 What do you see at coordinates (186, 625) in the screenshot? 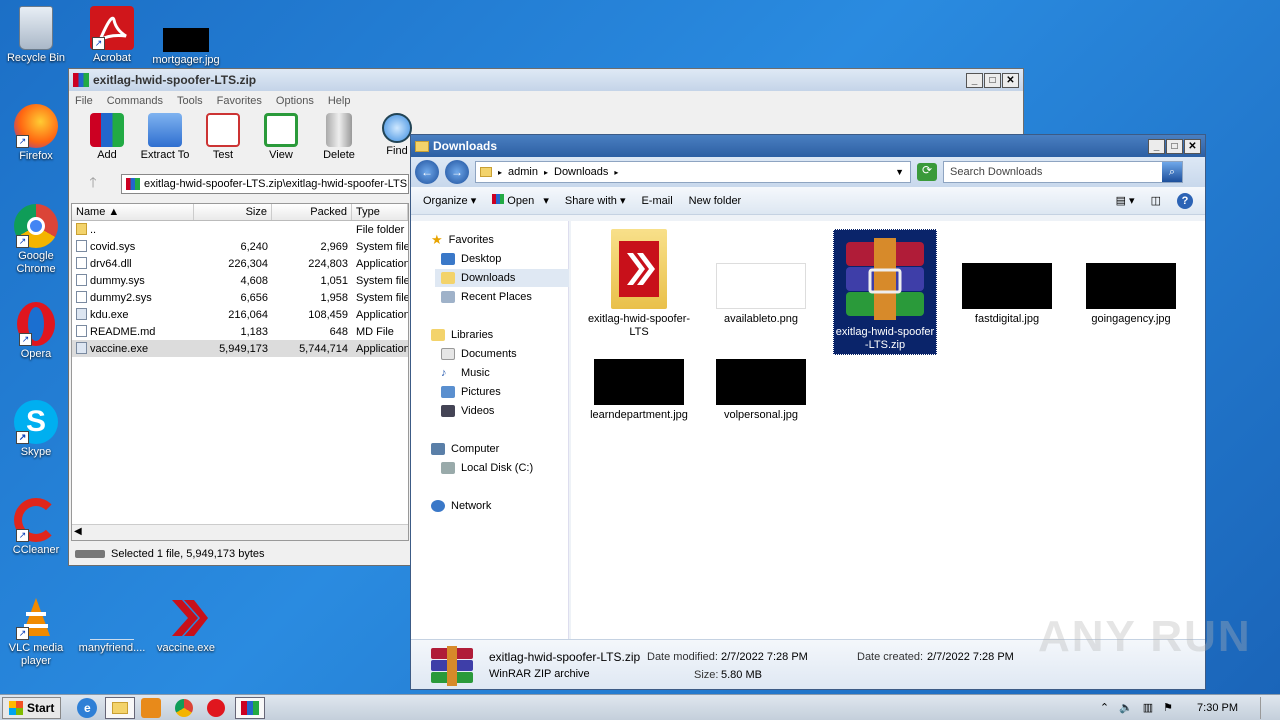
I see `desktop-icon-vaccine: vaccine.exe` at bounding box center [186, 625].